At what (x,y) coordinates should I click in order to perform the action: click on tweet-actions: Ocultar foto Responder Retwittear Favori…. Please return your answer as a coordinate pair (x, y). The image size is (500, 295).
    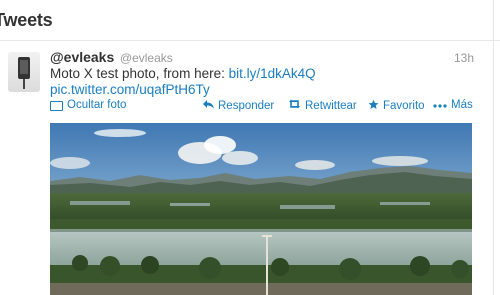
    Looking at the image, I should click on (263, 107).